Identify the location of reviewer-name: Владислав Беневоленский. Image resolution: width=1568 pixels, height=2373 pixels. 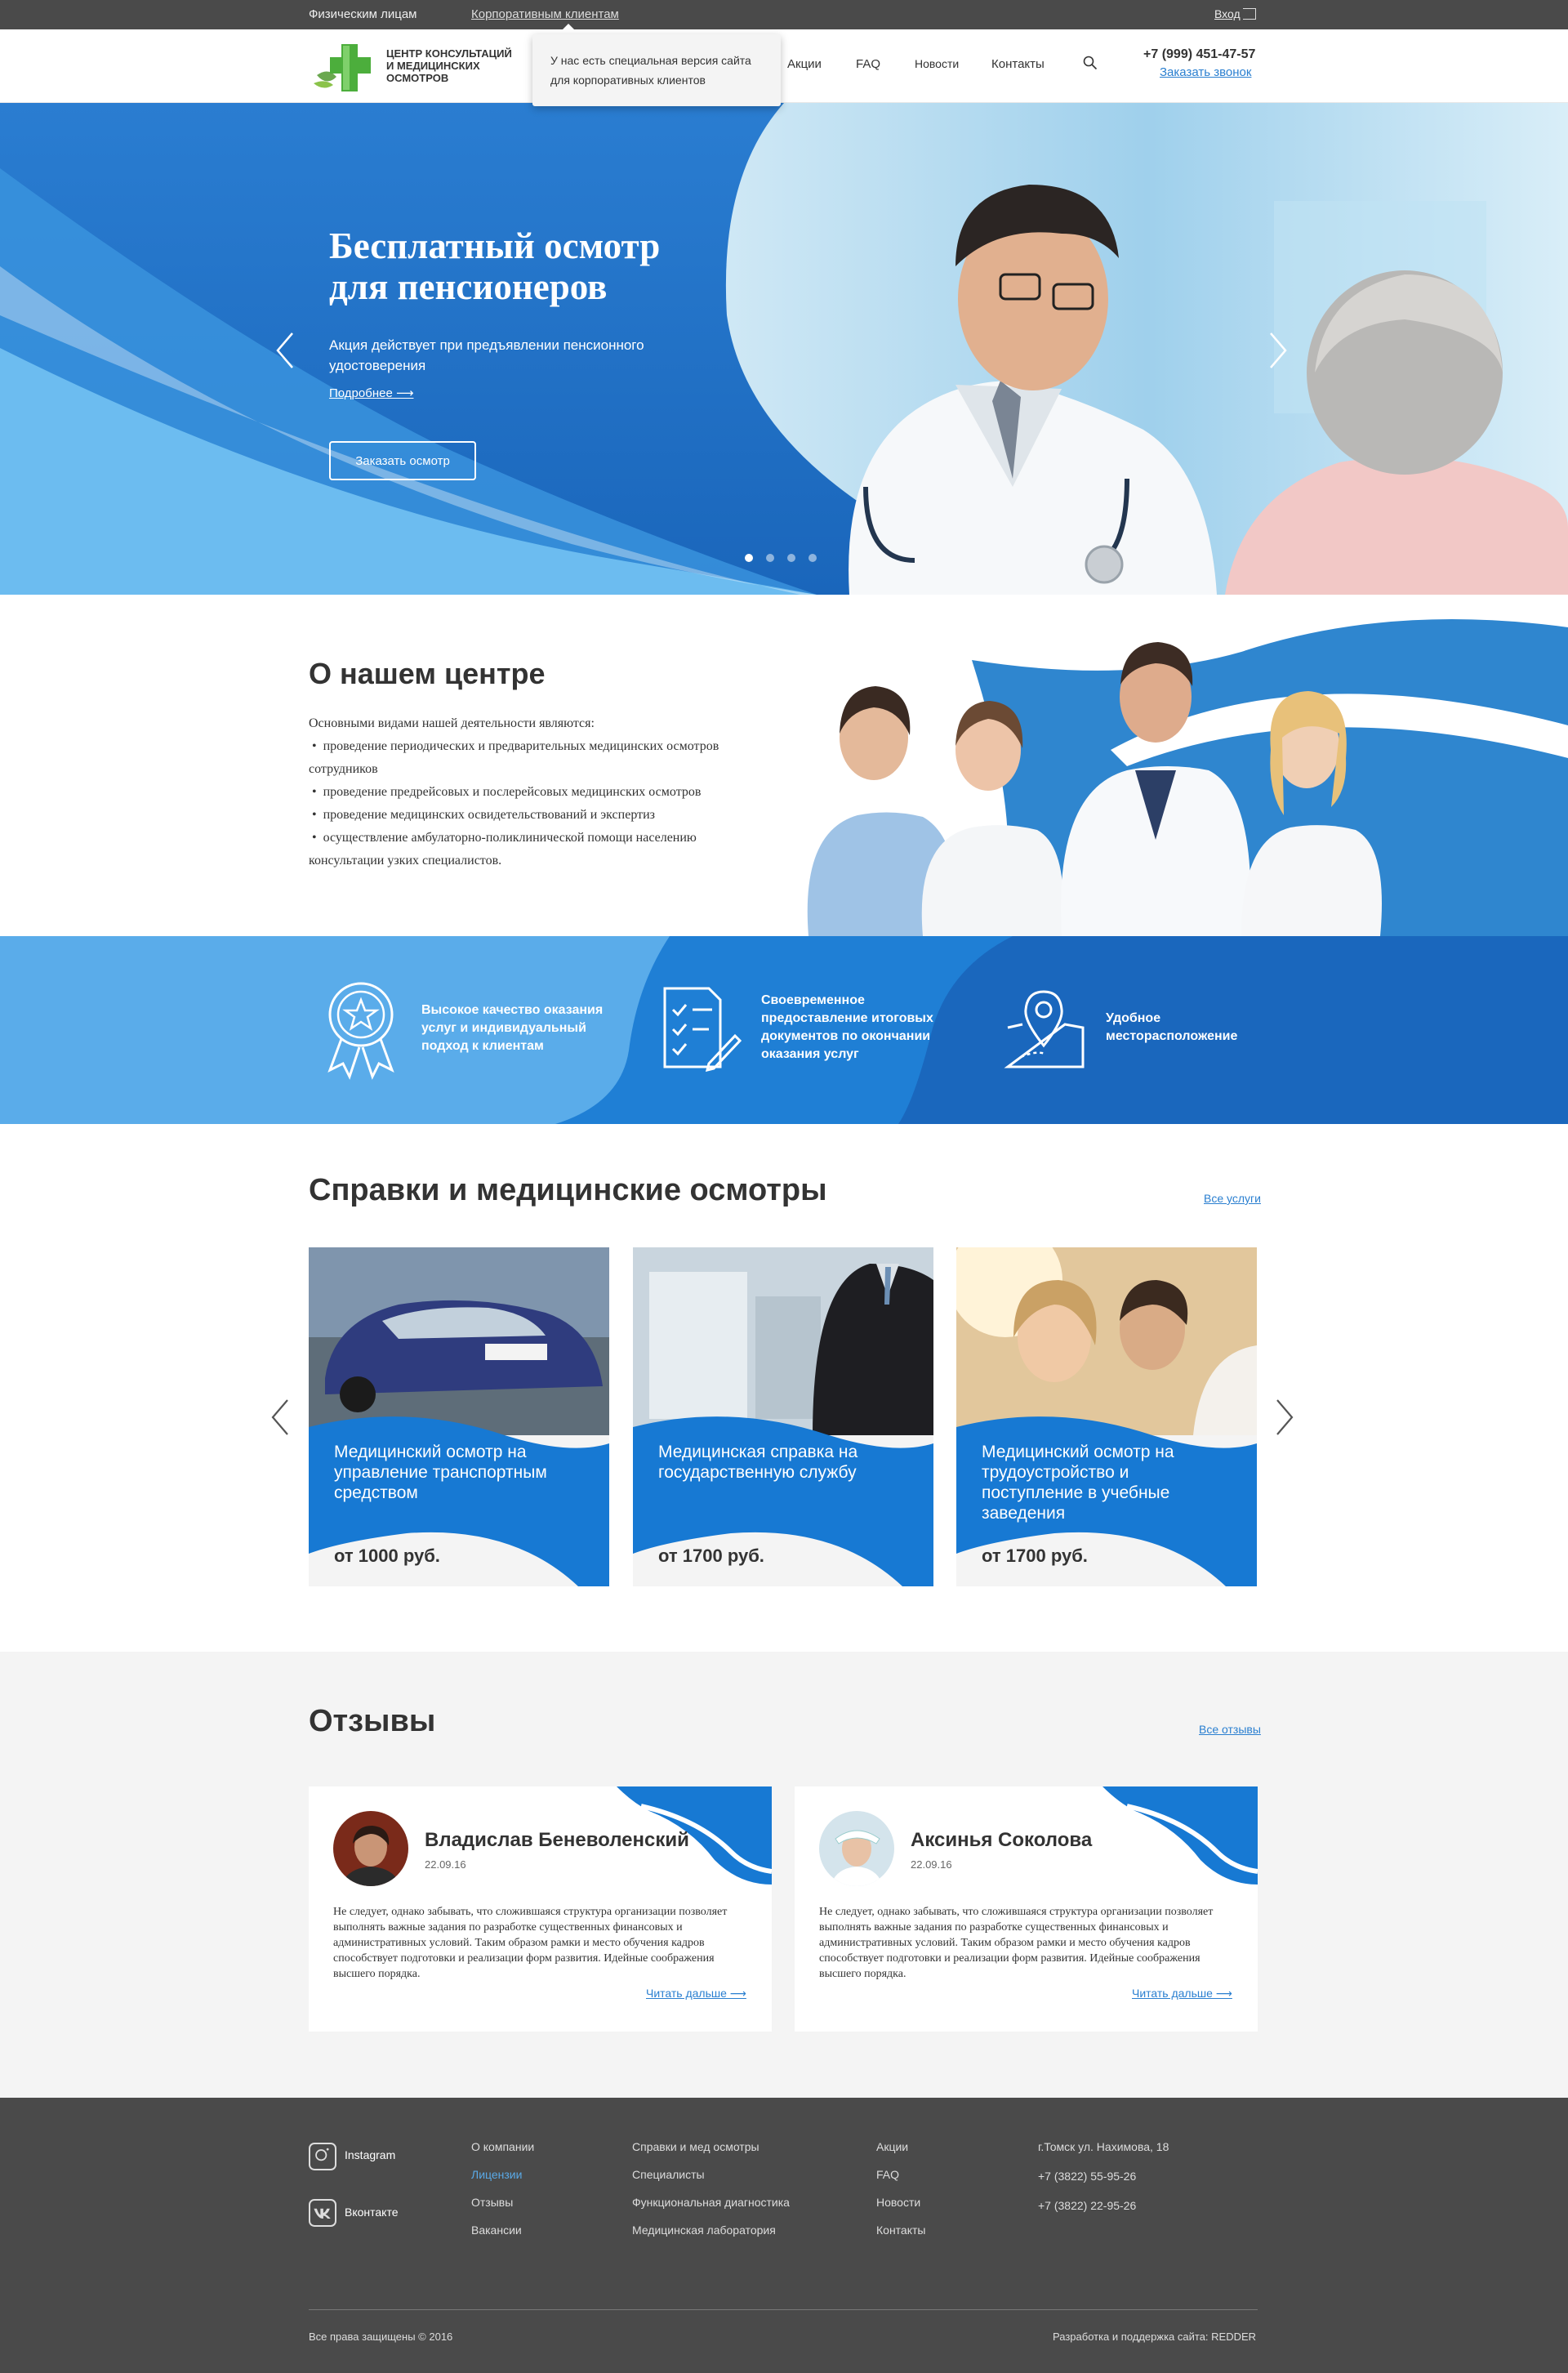
(557, 1840).